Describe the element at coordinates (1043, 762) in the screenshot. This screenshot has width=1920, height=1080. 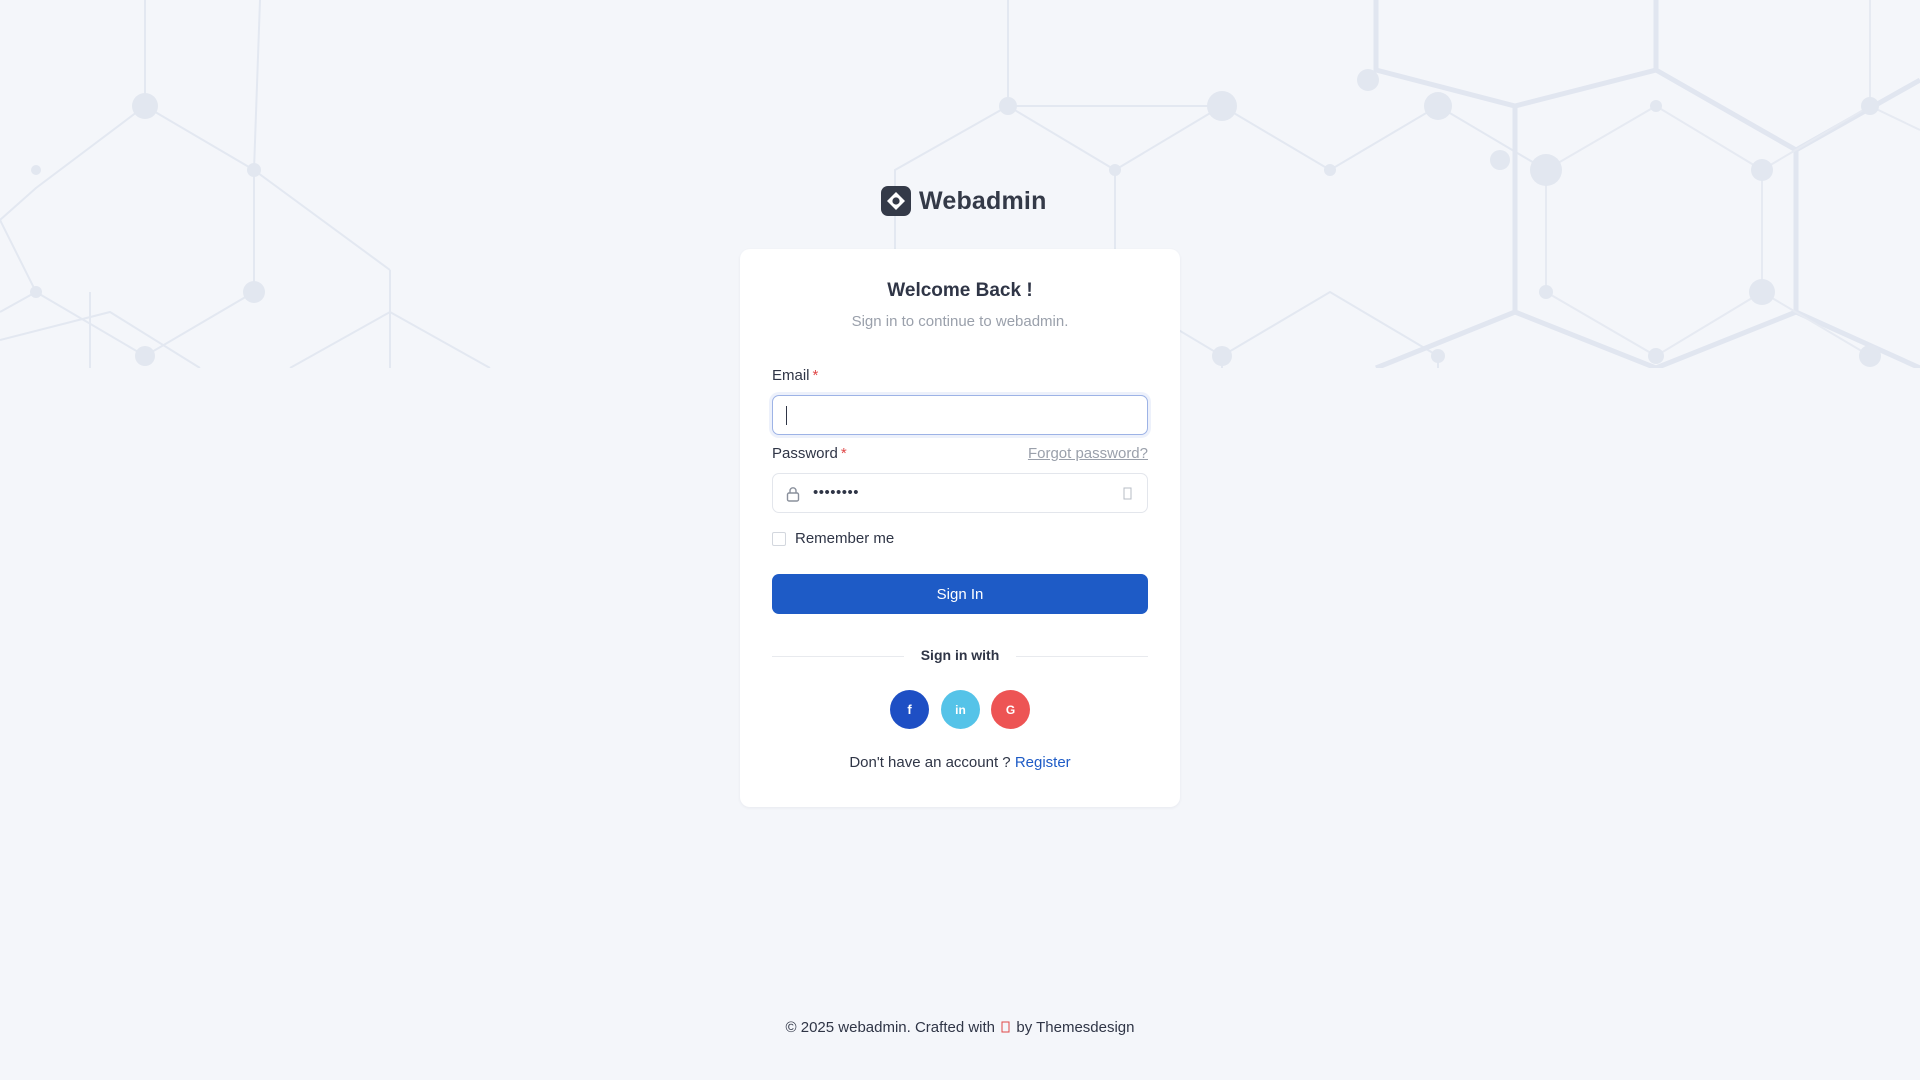
I see `register-link: Register` at that location.